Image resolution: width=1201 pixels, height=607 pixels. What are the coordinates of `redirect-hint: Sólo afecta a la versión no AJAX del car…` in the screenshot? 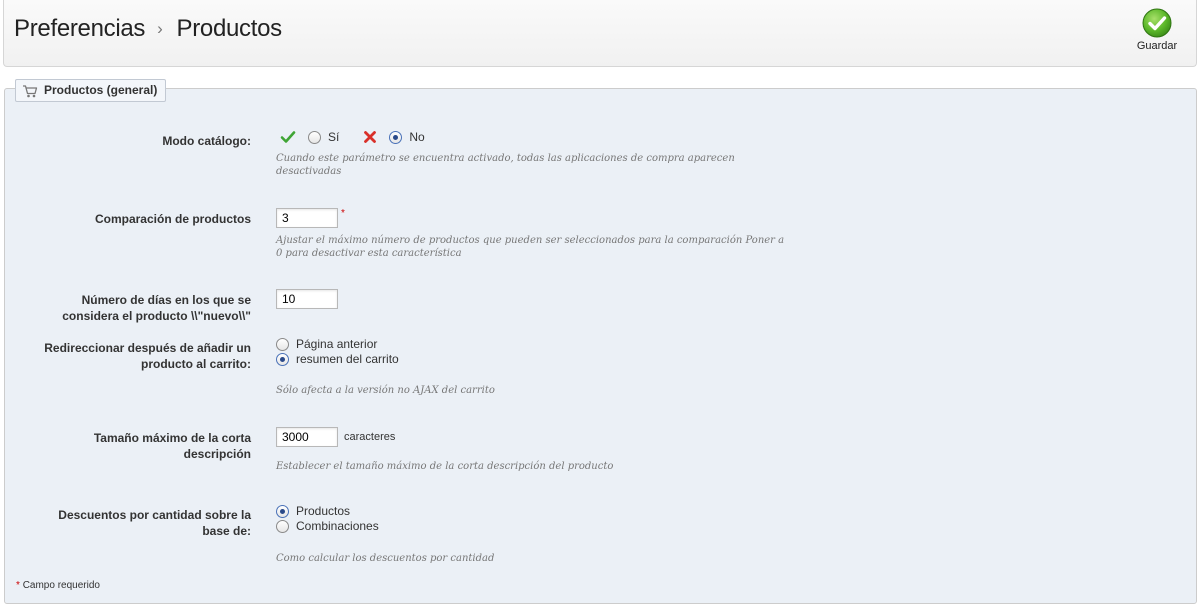 It's located at (385, 390).